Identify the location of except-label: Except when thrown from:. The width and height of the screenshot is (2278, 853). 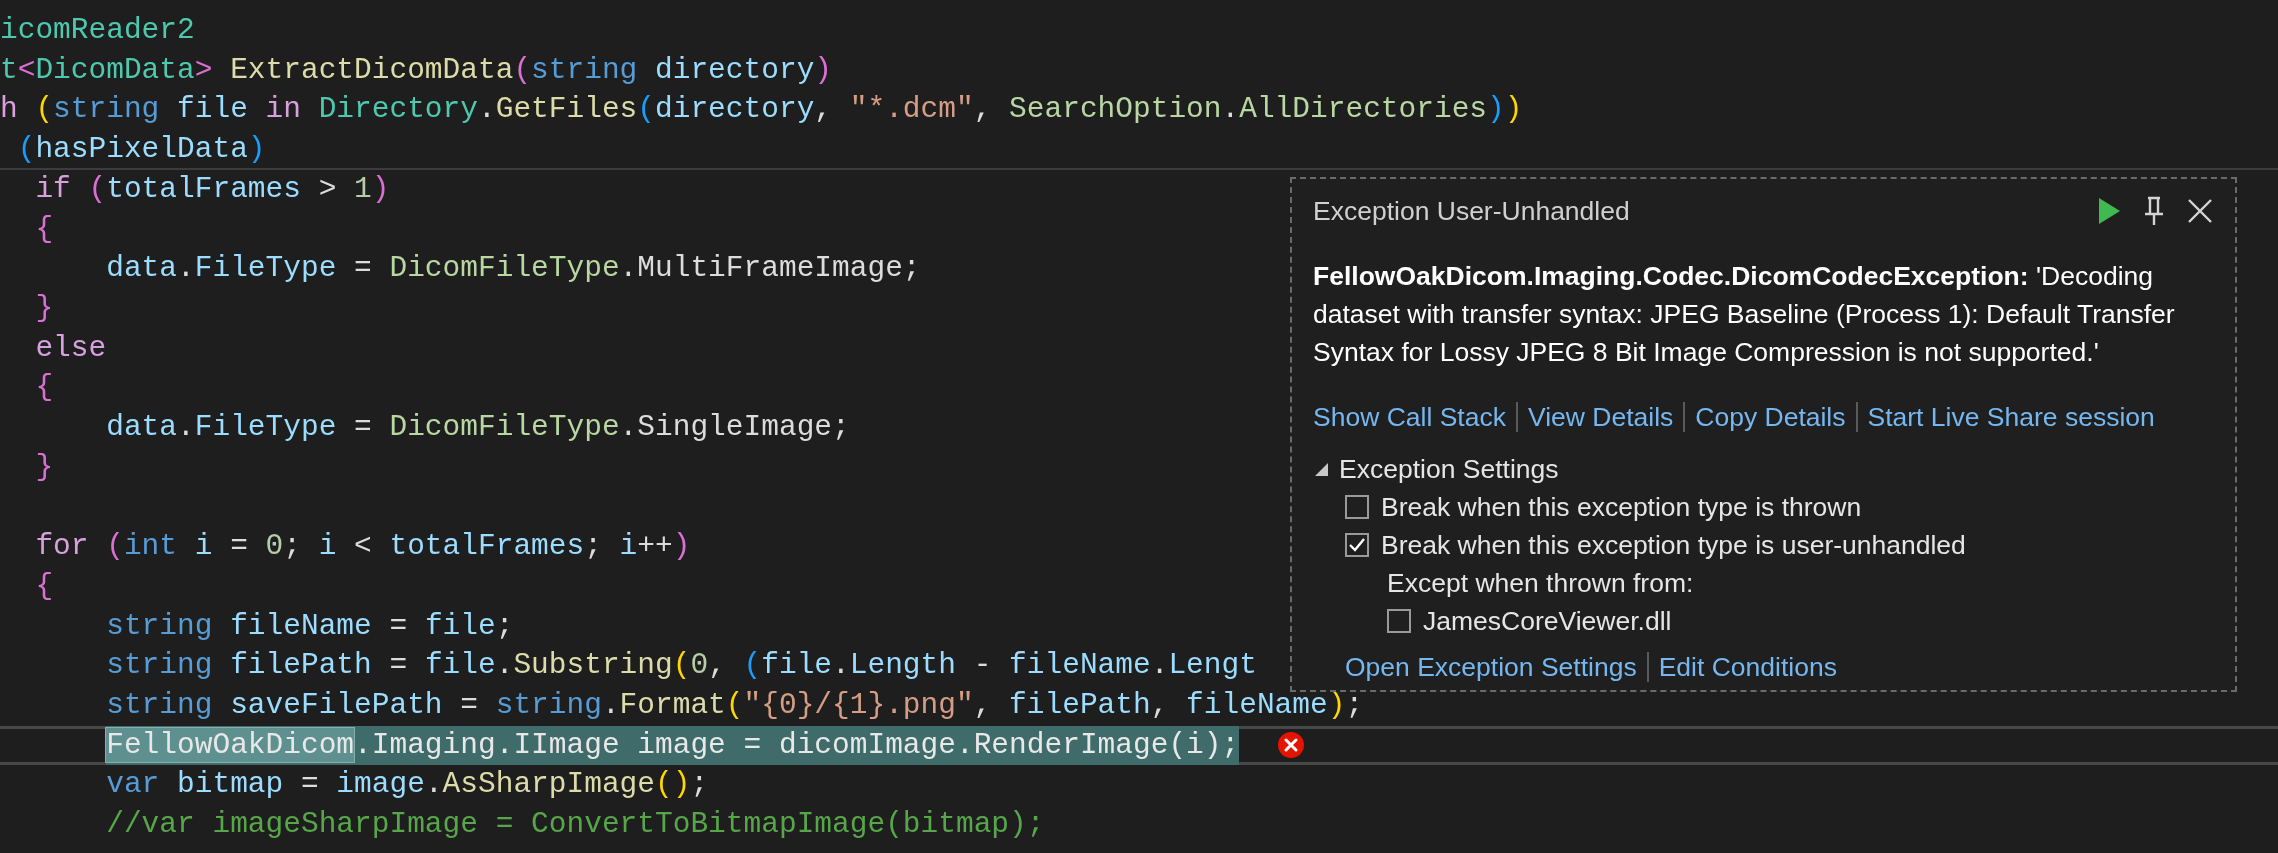
(1540, 583).